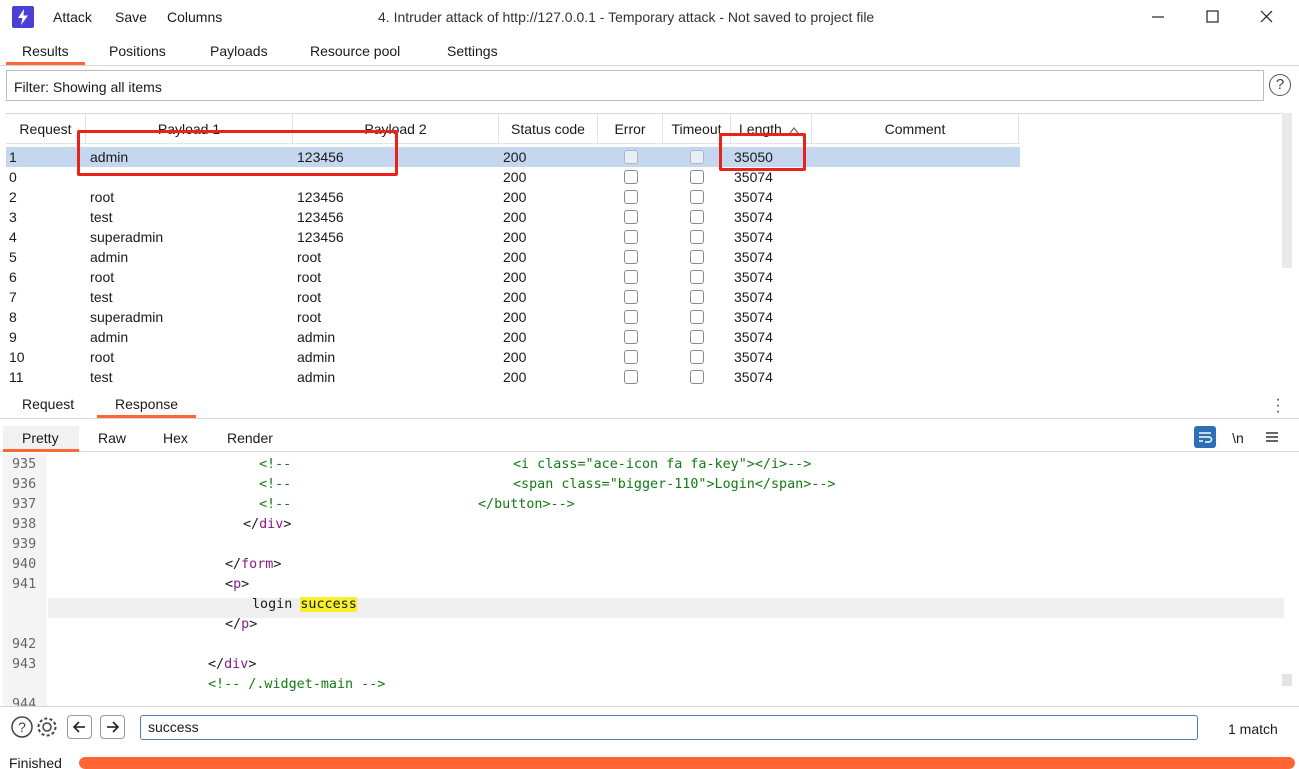 This screenshot has height=769, width=1299. I want to click on previous-match-button, so click(79, 727).